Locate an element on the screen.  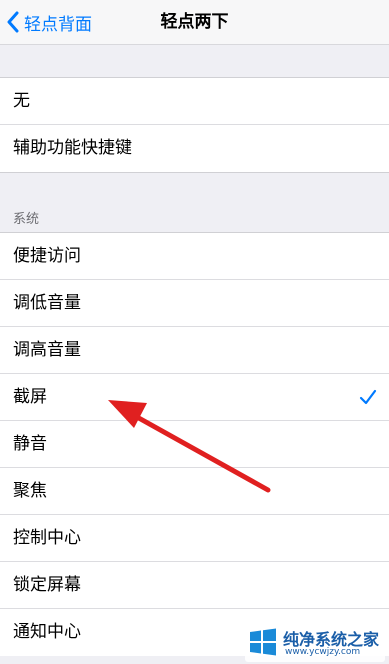
back-button: 轻点背面 is located at coordinates (49, 22).